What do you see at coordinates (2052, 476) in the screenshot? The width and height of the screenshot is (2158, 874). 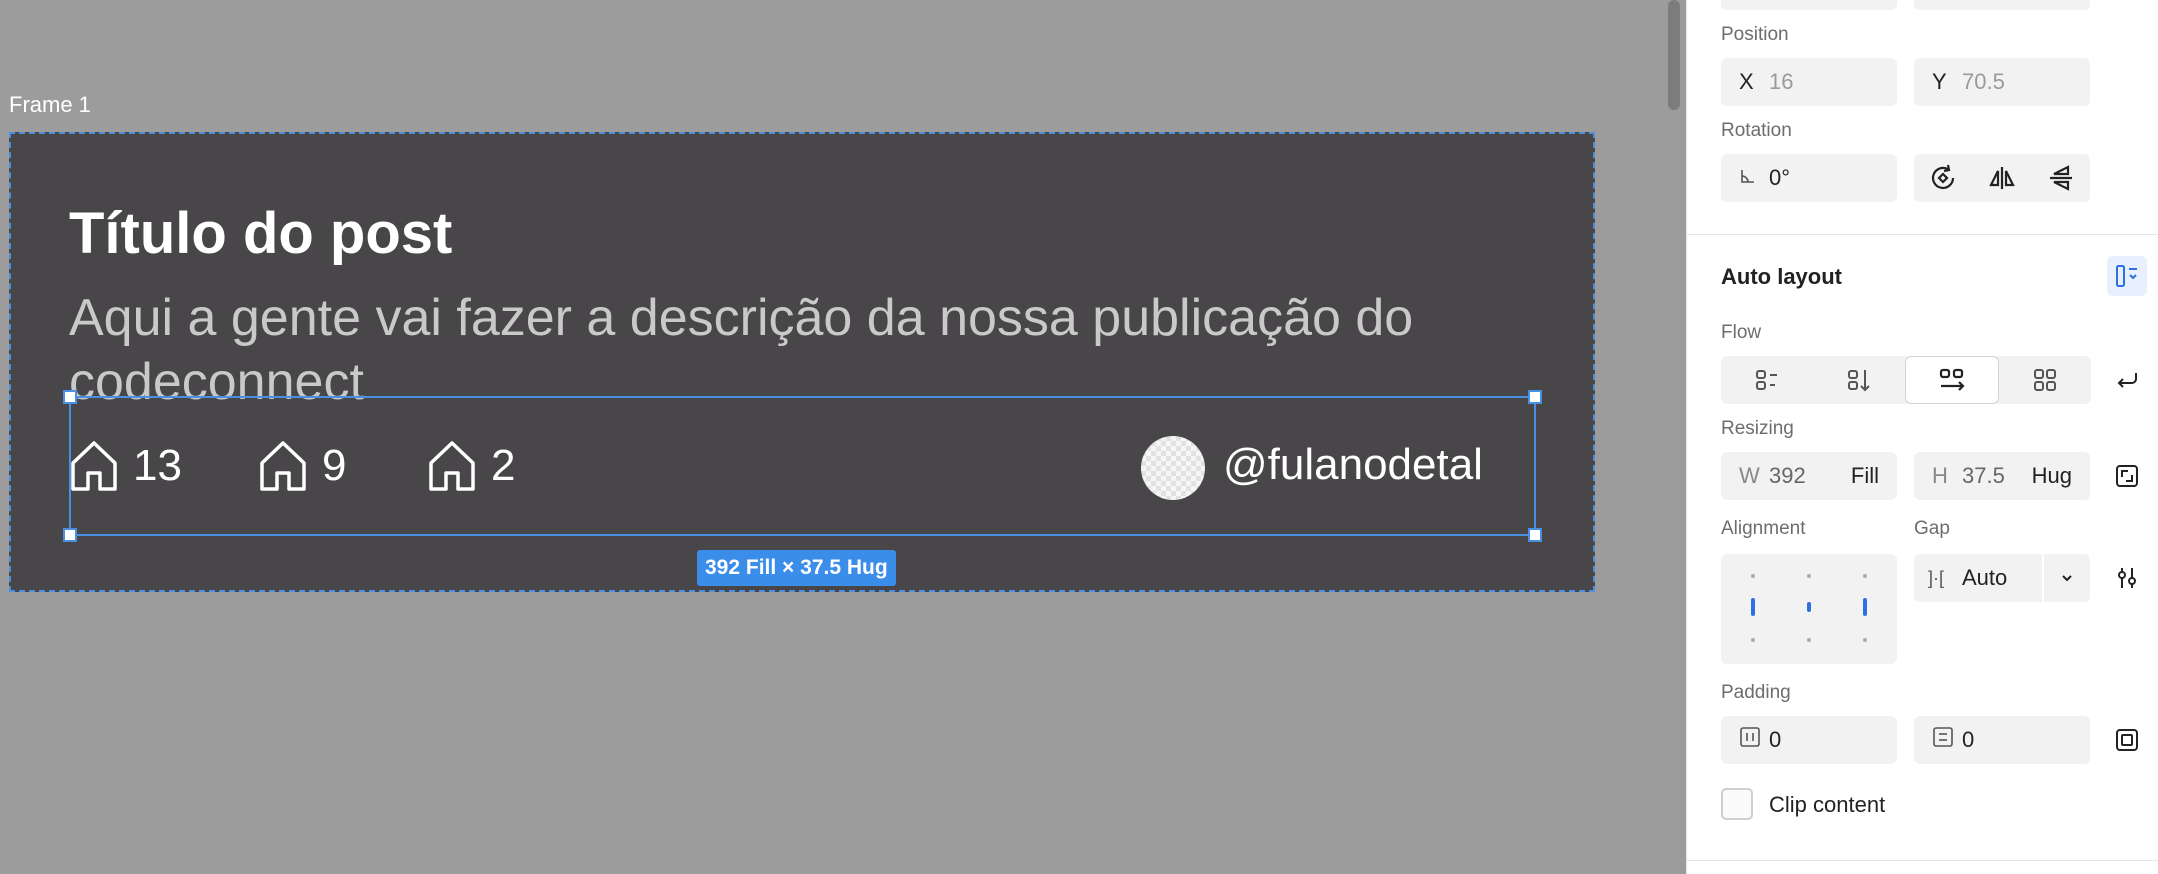 I see `height-mode: Hug` at bounding box center [2052, 476].